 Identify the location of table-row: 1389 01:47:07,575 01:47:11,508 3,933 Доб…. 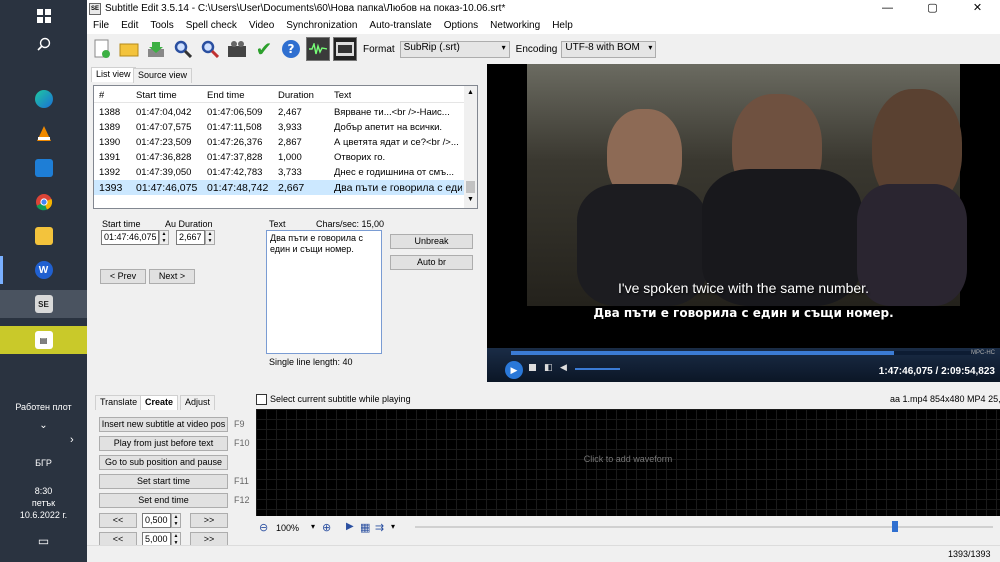
(279, 127).